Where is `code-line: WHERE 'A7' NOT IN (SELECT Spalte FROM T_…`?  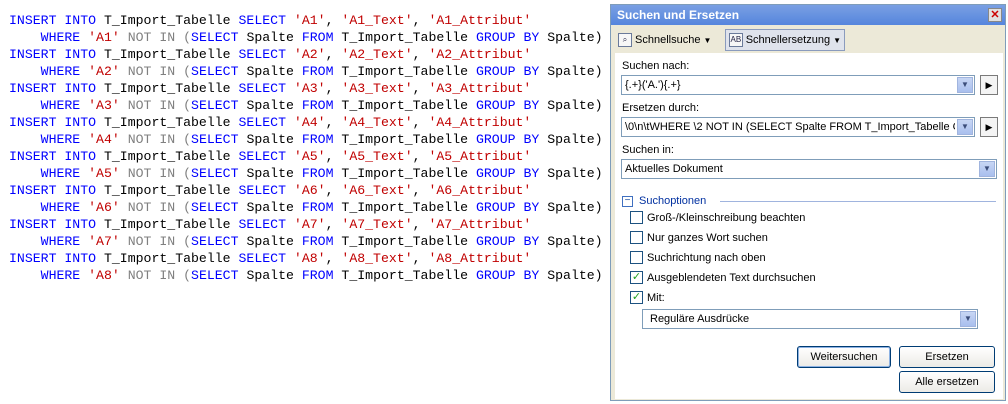 code-line: WHERE 'A7' NOT IN (SELECT Spalte FROM T_… is located at coordinates (306, 241).